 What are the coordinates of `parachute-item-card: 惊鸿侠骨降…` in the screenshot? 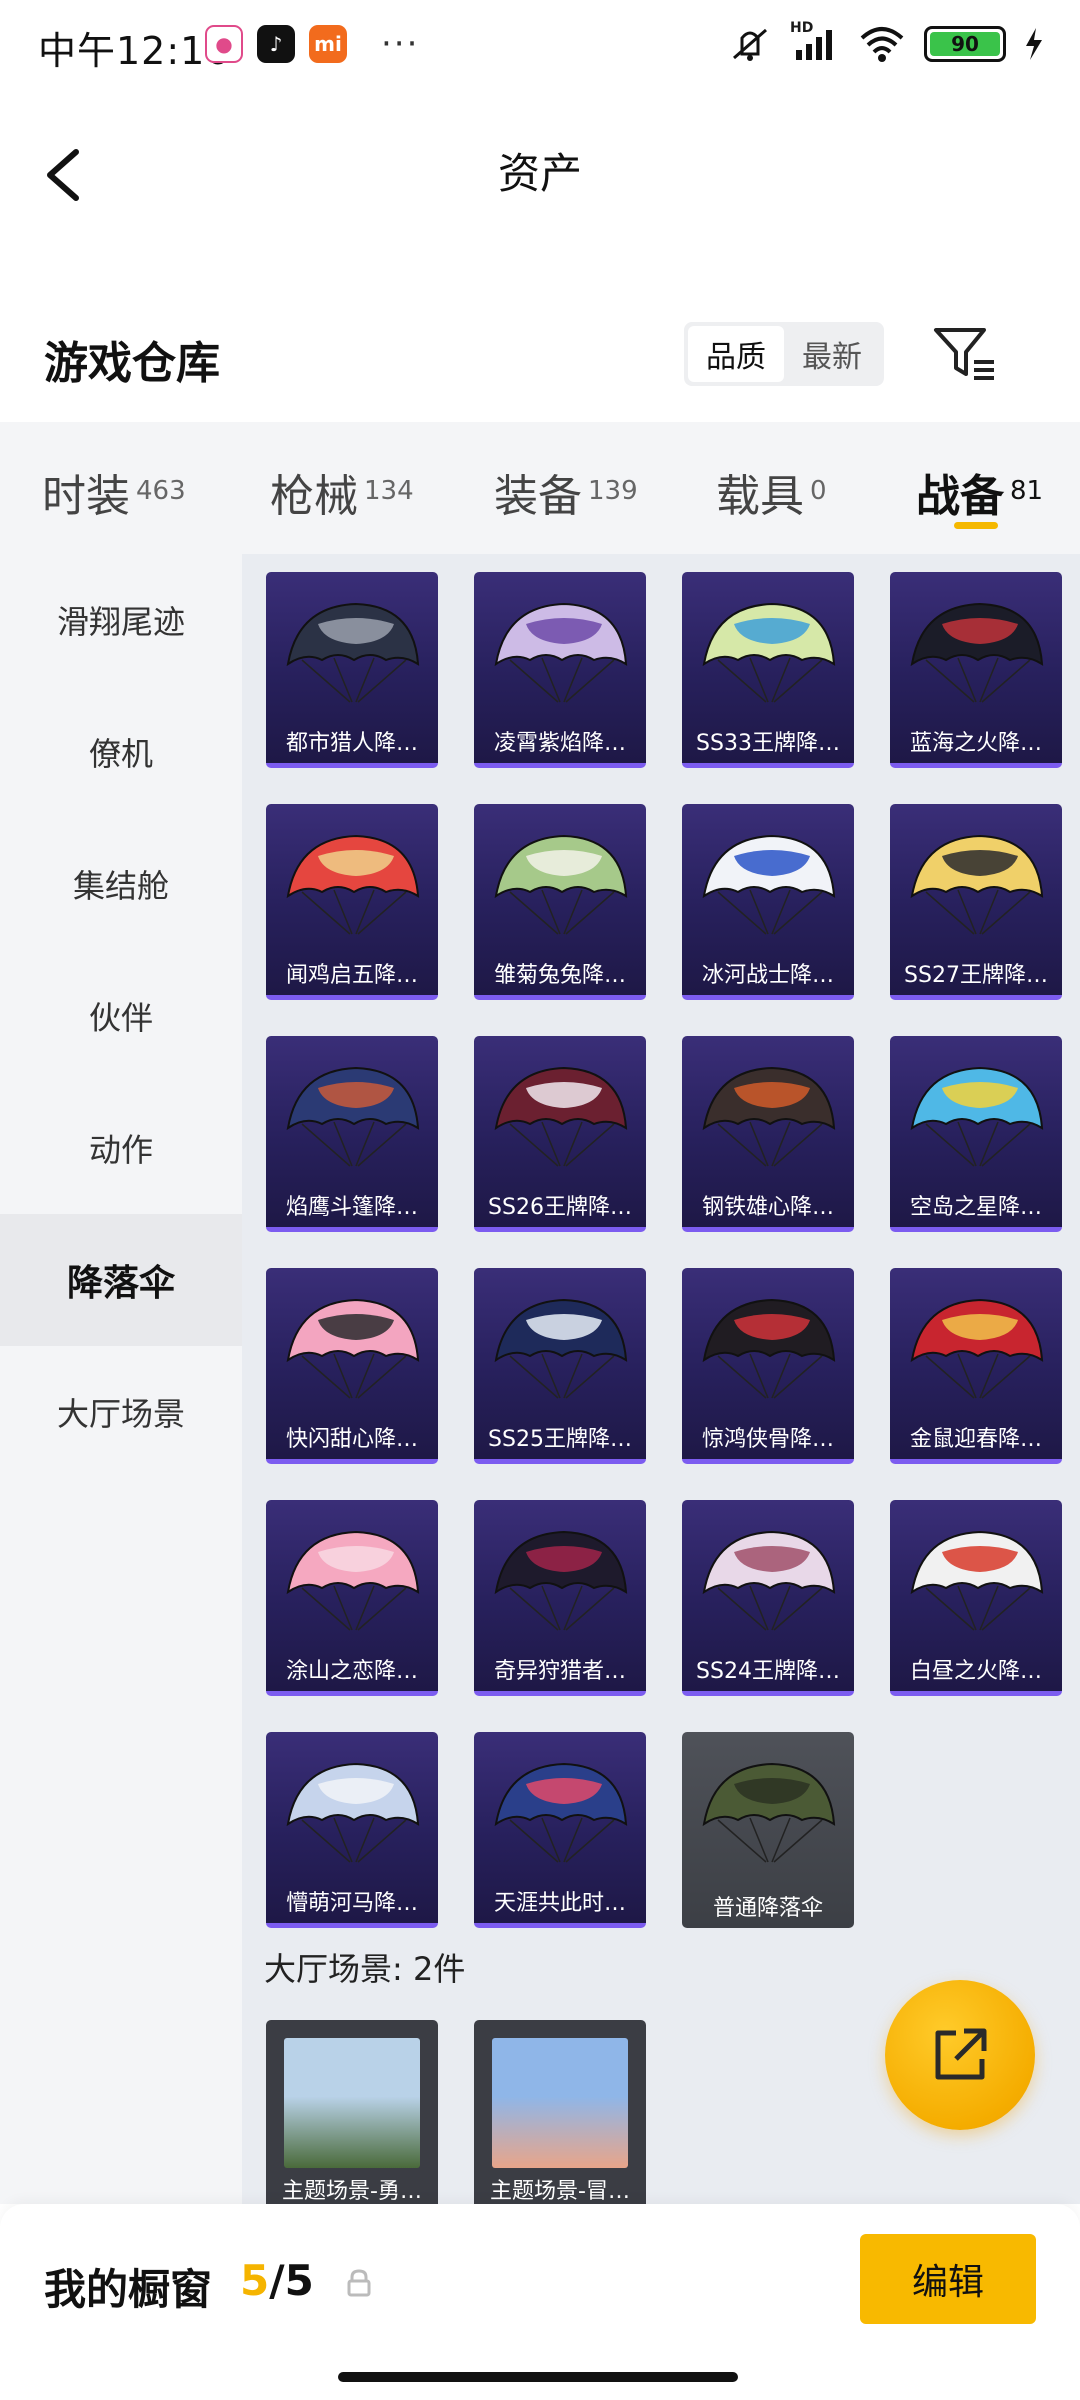 It's located at (768, 1366).